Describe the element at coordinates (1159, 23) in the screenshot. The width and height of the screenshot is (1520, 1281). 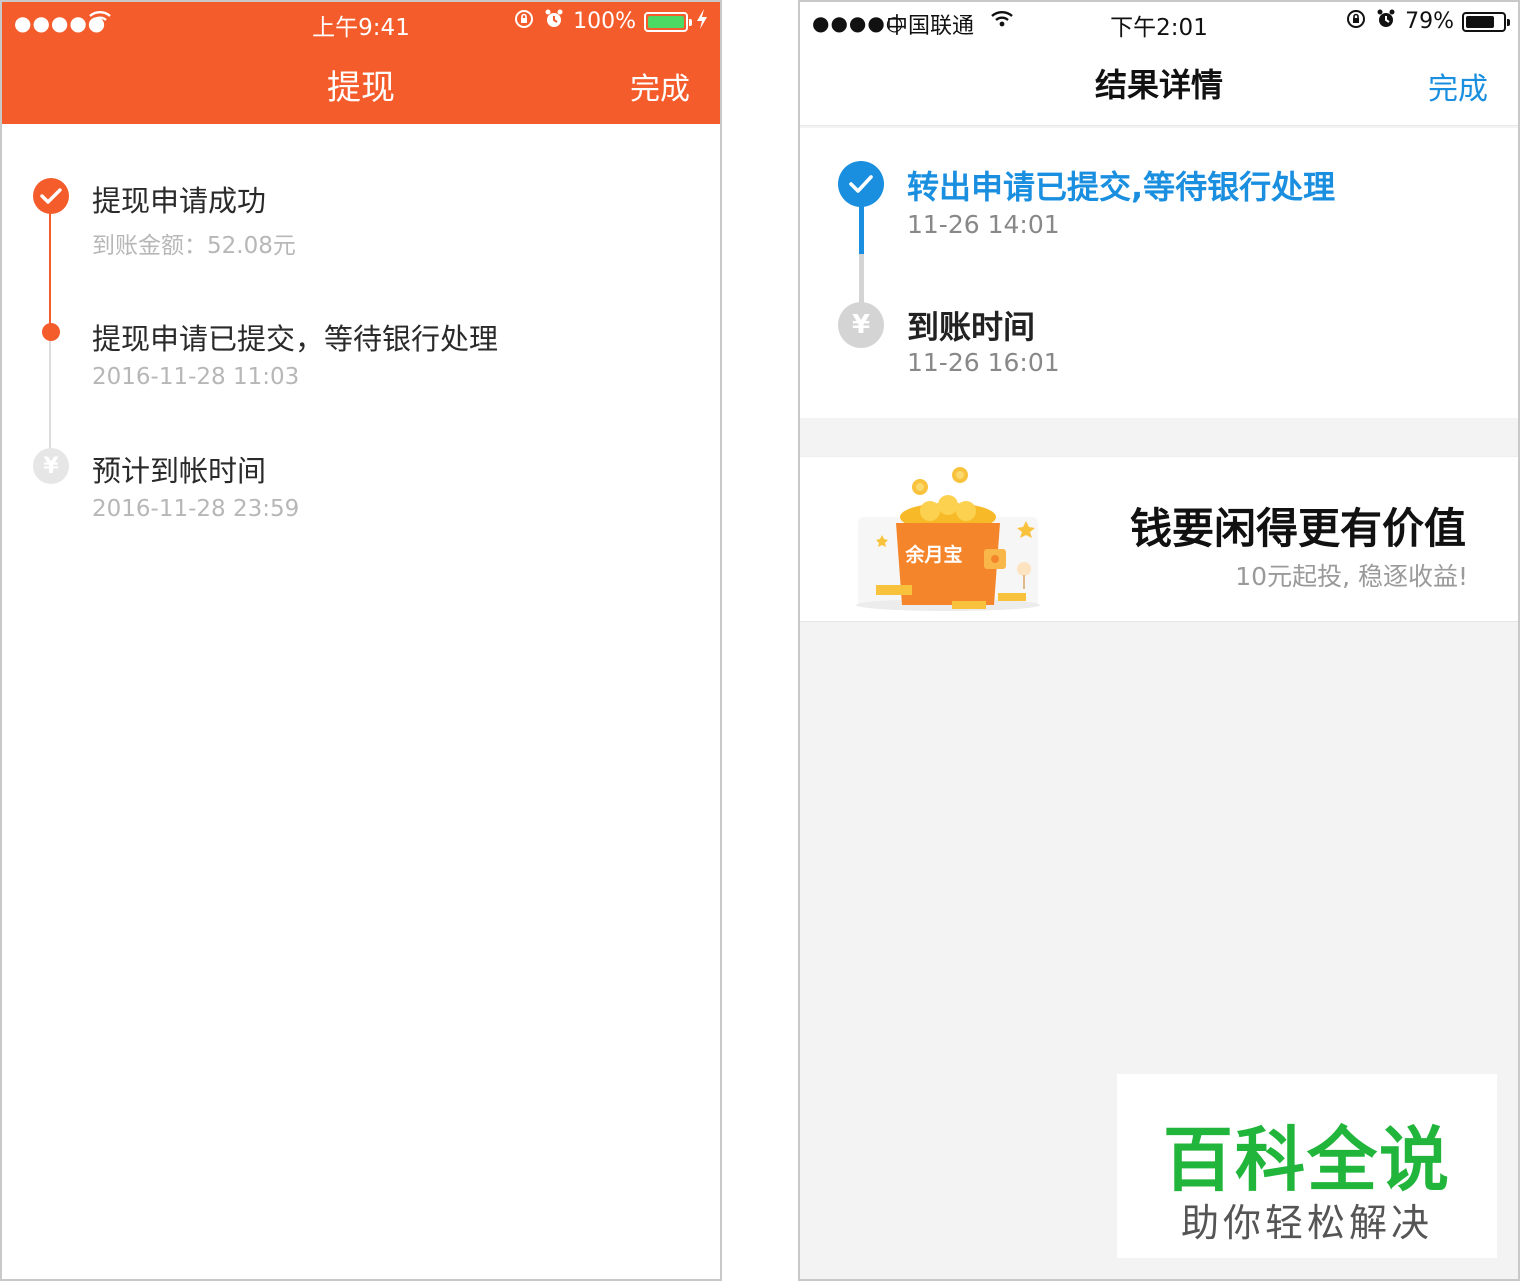
I see `right-status-bar: ●●●●○ 中国联通 下午2:01 79%` at that location.